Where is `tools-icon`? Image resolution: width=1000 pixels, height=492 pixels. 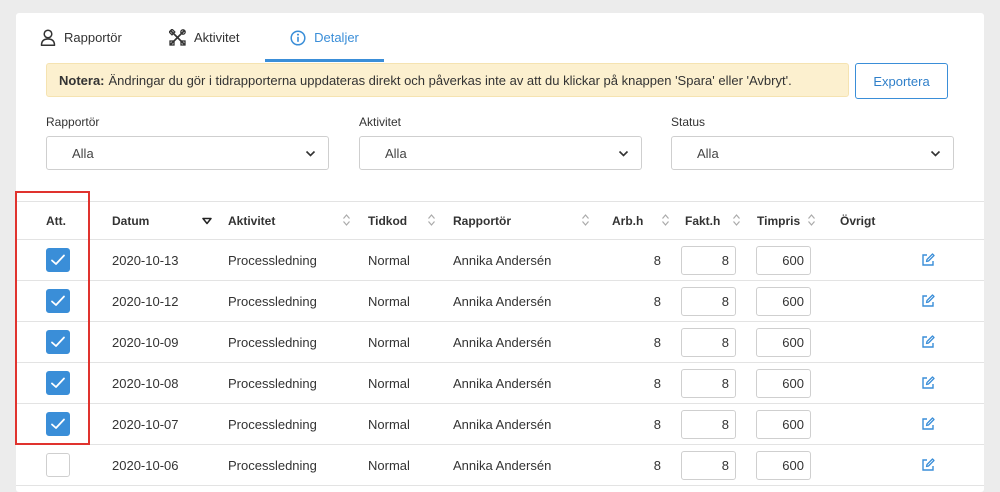
tools-icon is located at coordinates (177, 37).